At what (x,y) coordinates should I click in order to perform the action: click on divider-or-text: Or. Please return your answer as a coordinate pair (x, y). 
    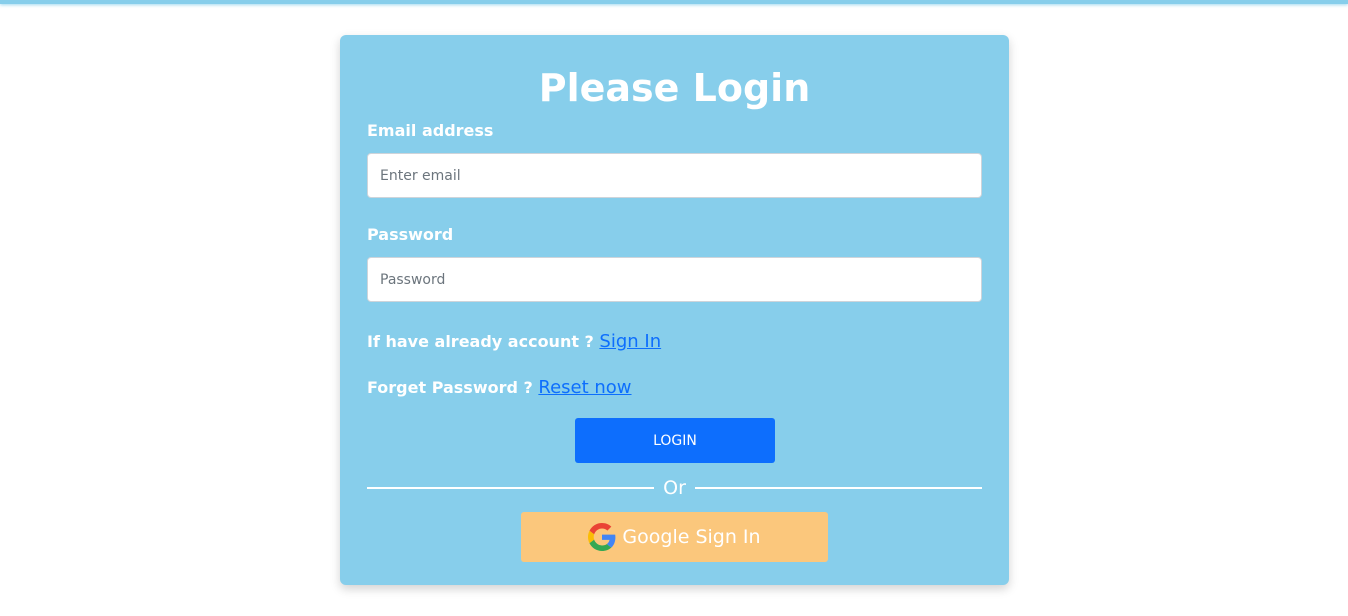
    Looking at the image, I should click on (674, 488).